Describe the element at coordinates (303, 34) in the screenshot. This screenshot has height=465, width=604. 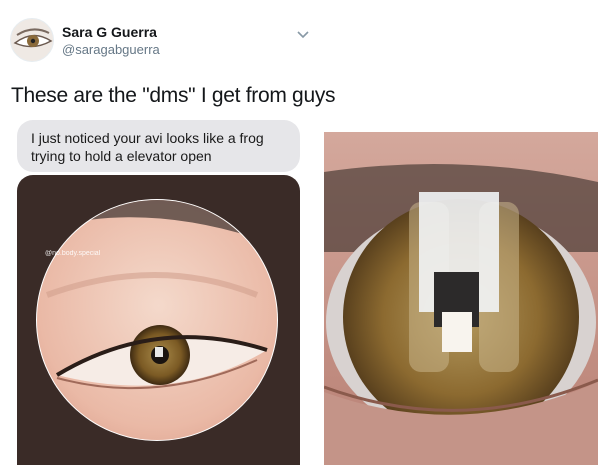
I see `chevron-down-icon` at that location.